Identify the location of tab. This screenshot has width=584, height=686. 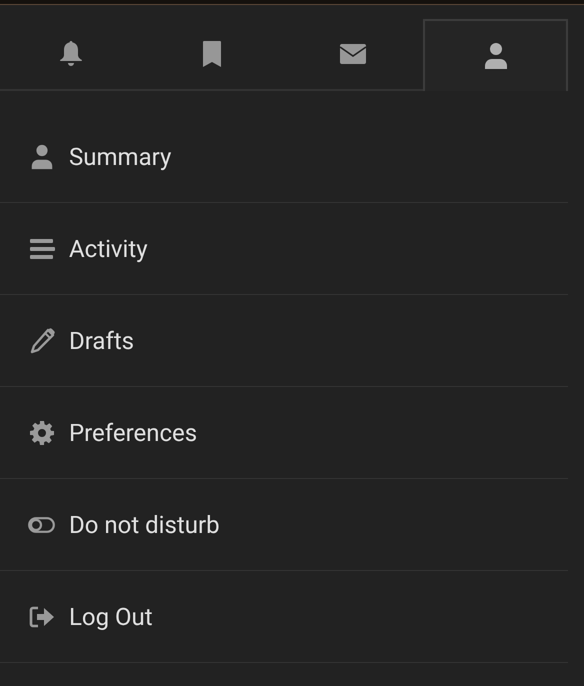
(495, 55).